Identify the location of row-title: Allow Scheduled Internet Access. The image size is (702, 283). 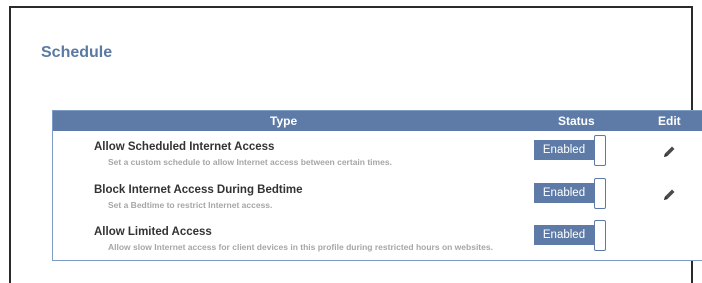
(184, 147).